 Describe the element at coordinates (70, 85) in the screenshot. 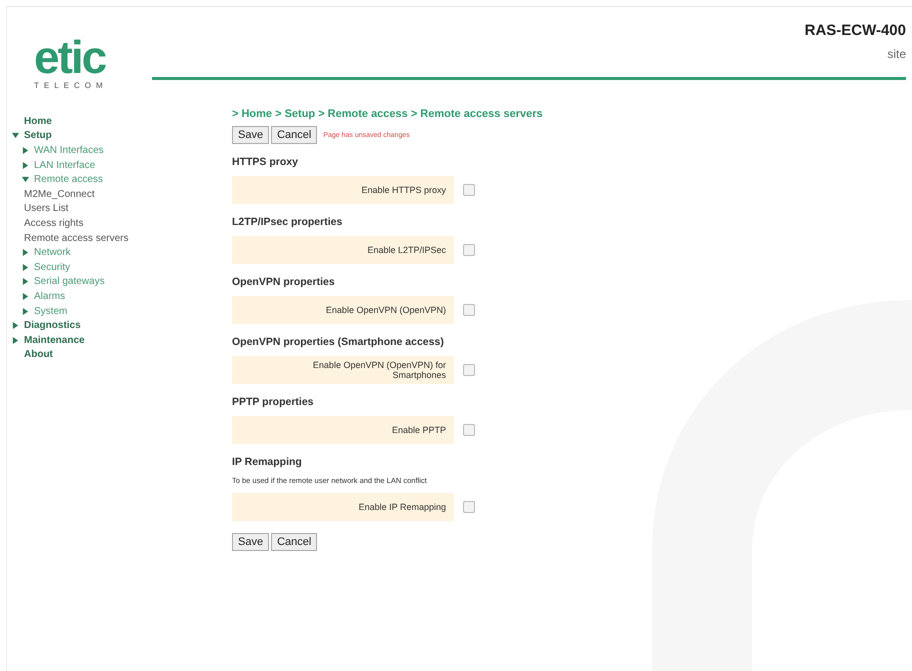

I see `logo-tagline: TELECOM` at that location.